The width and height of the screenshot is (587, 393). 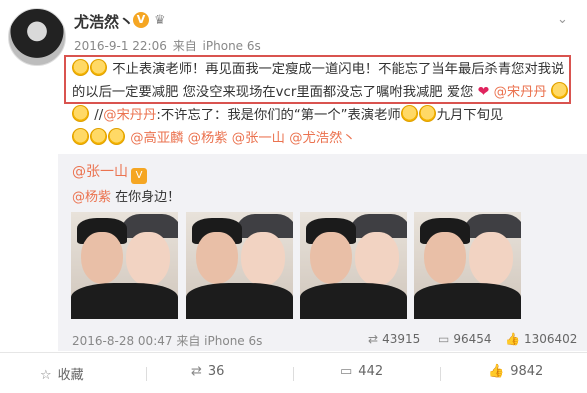 I want to click on like-count-value: 1306402, so click(x=550, y=339).